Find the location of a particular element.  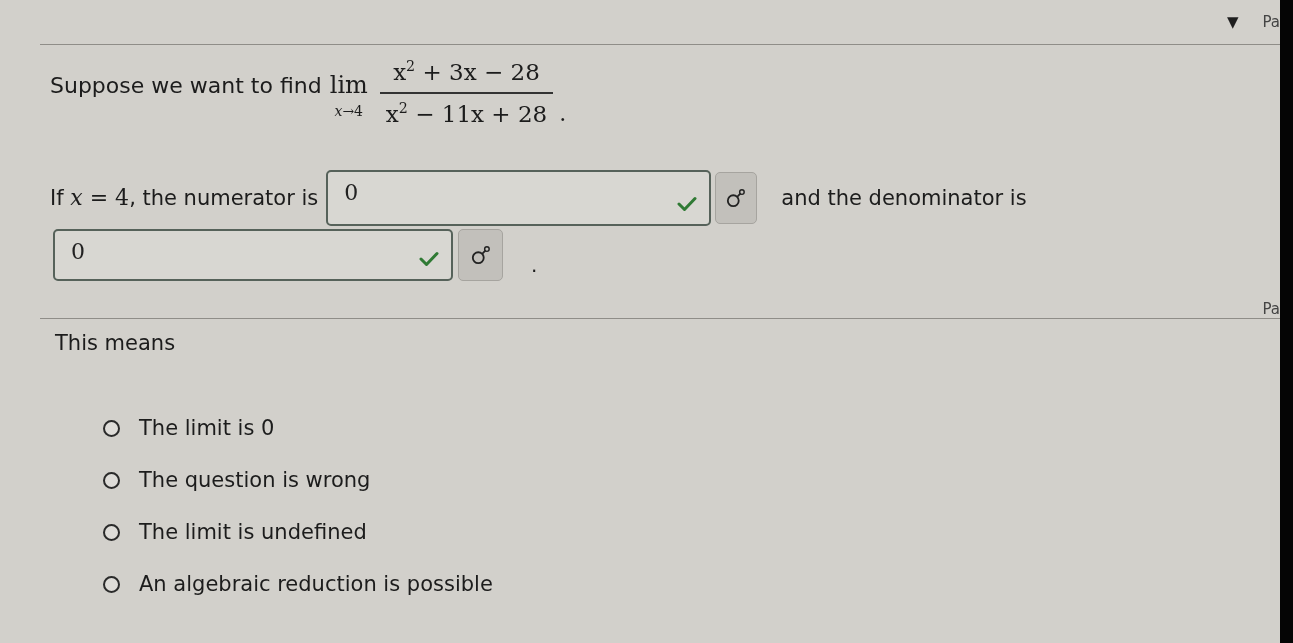

denominator-prompt: and the denominator is is located at coordinates (904, 198).